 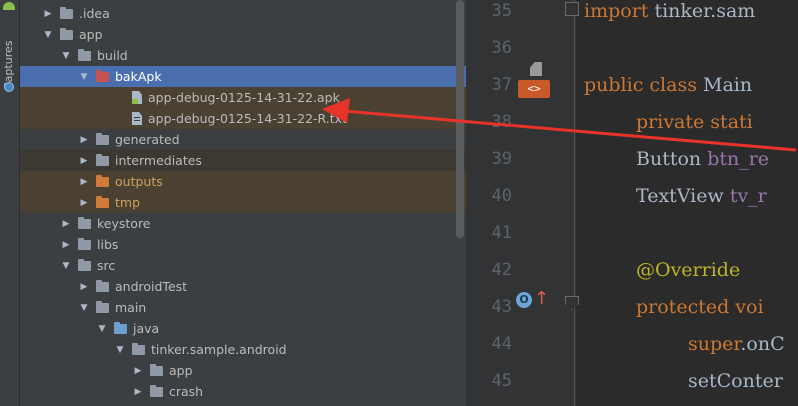 What do you see at coordinates (9, 87) in the screenshot?
I see `captures-icon` at bounding box center [9, 87].